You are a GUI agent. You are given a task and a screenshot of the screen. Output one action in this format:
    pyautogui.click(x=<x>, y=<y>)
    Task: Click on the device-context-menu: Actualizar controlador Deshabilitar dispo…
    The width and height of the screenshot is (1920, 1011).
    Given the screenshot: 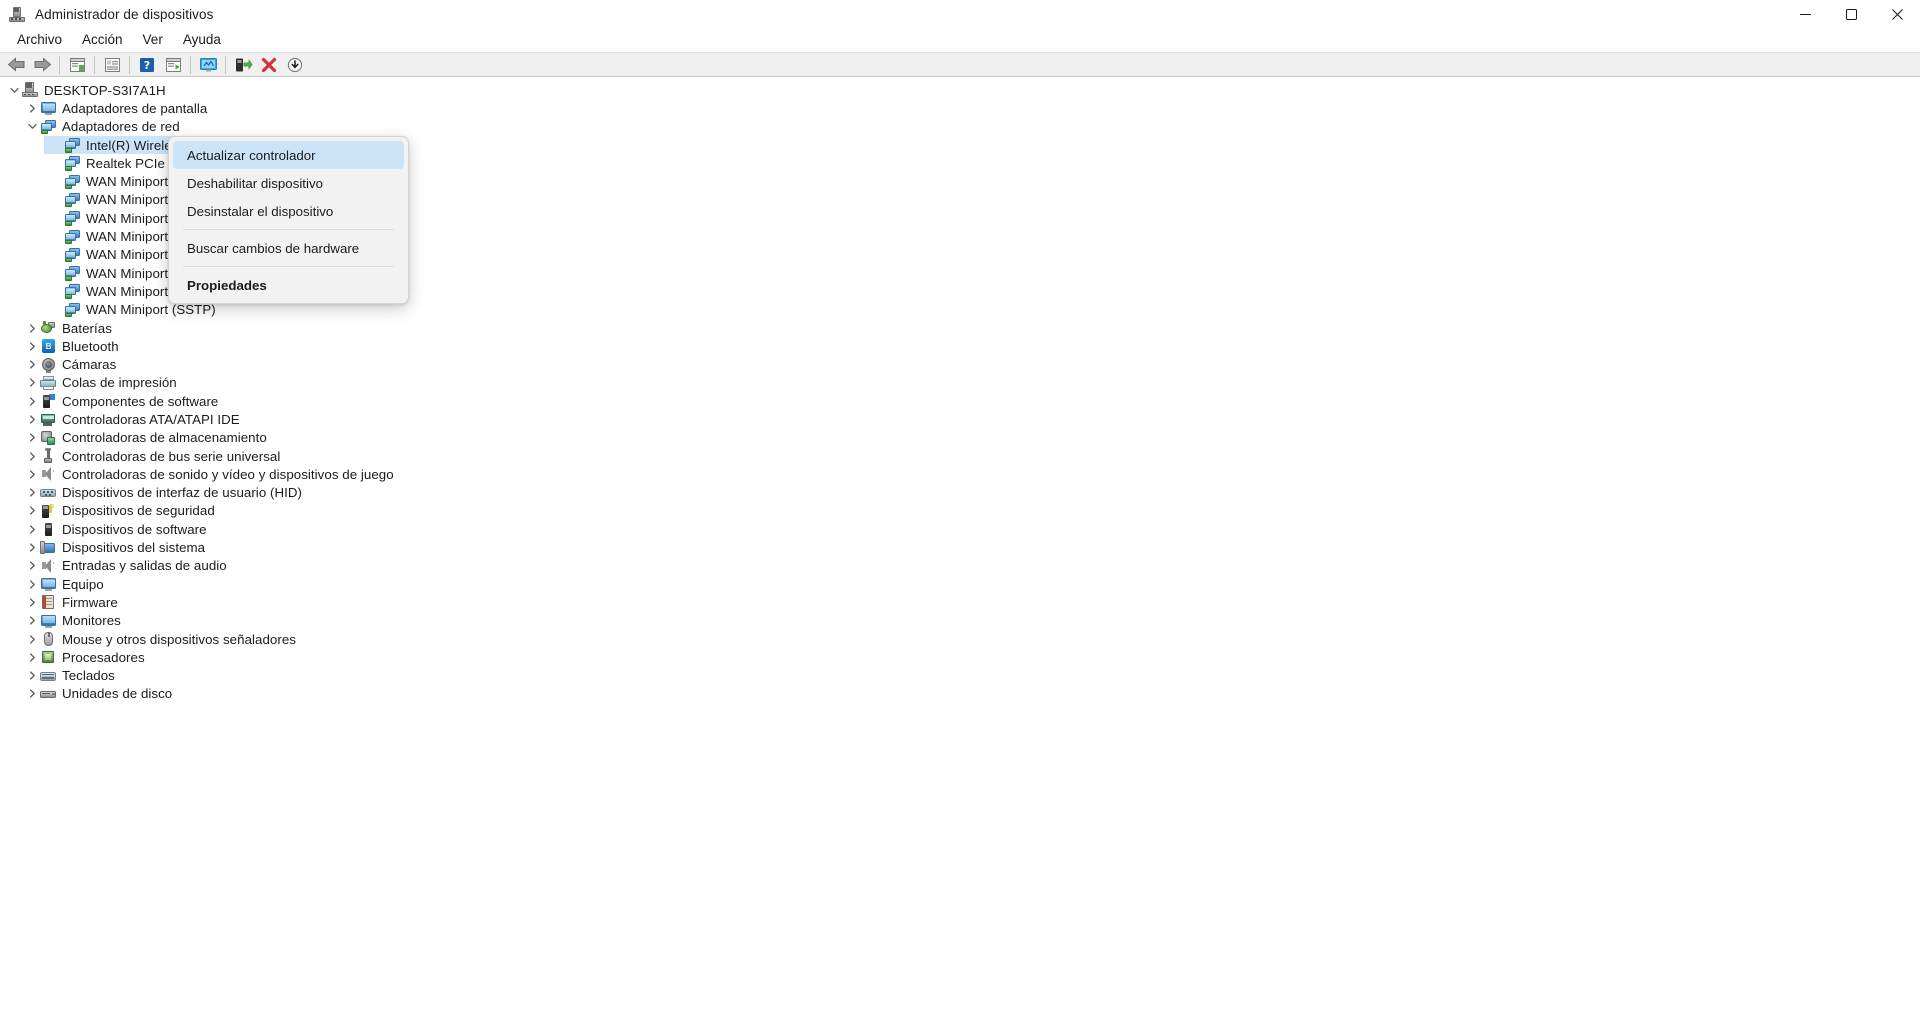 What is the action you would take?
    pyautogui.click(x=288, y=220)
    